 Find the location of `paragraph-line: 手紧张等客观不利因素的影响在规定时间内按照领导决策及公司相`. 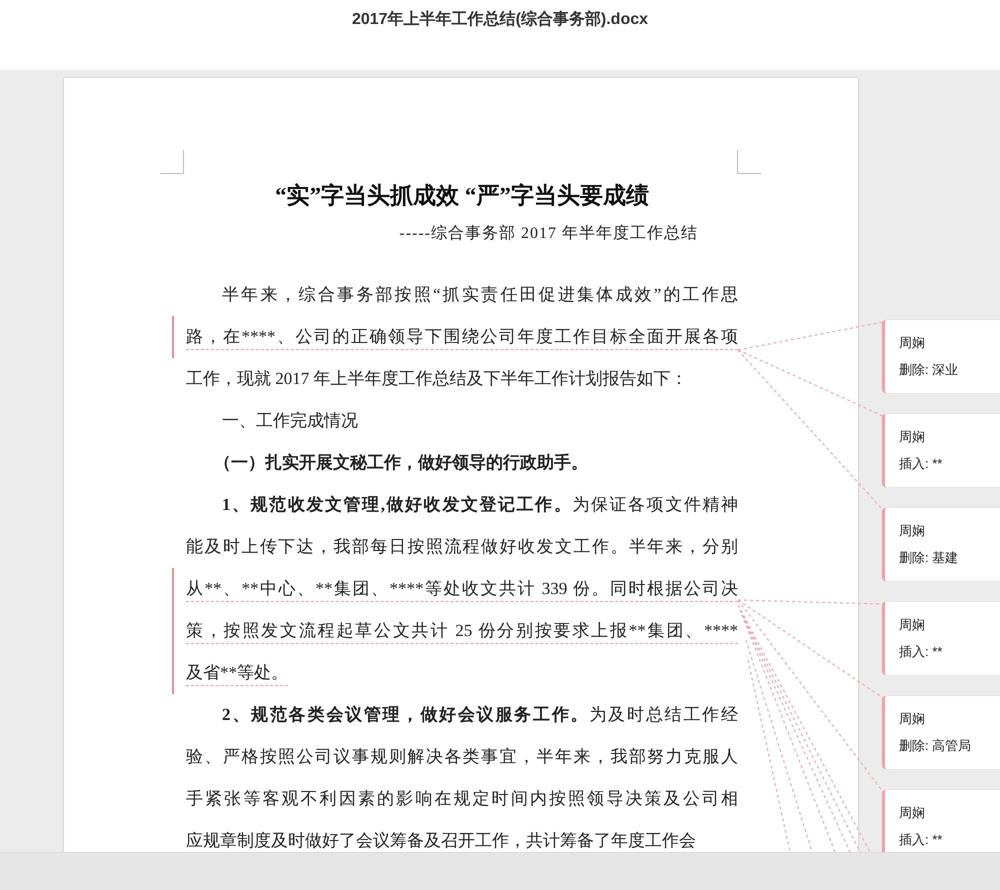

paragraph-line: 手紧张等客观不利因素的影响在规定时间内按照领导决策及公司相 is located at coordinates (462, 799).